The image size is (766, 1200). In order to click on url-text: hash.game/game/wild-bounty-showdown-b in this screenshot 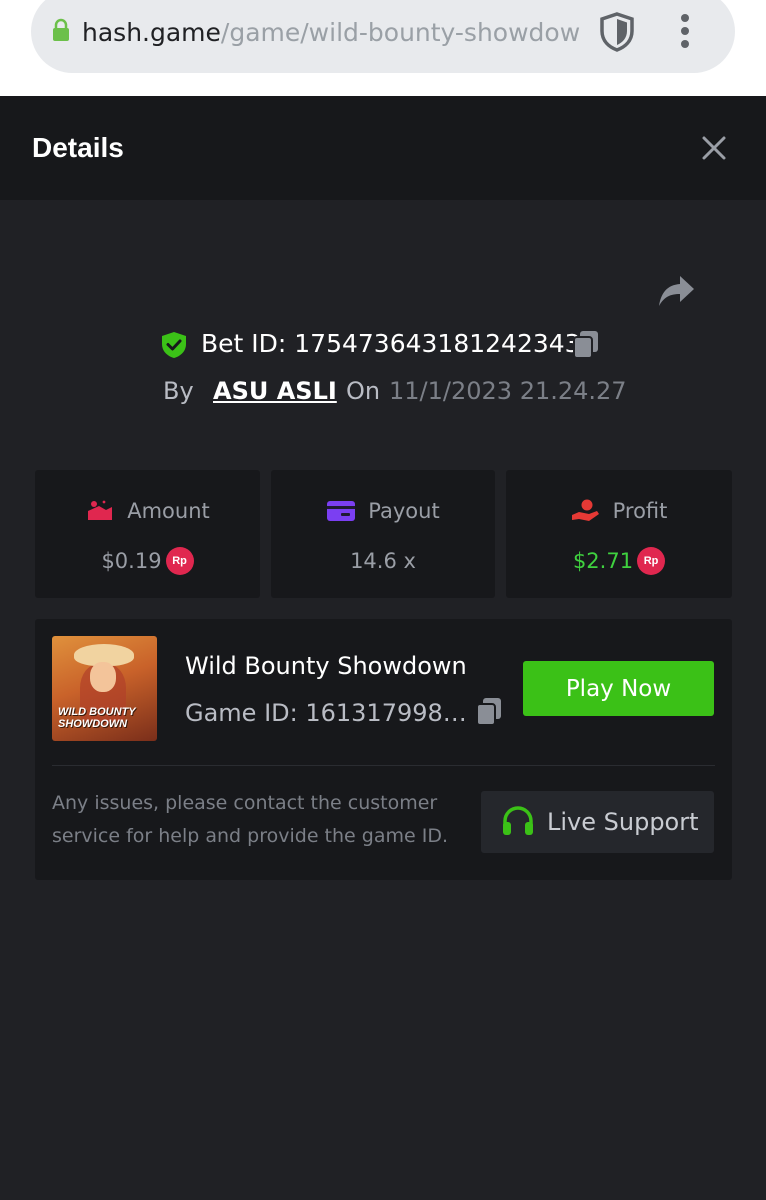, I will do `click(332, 33)`.